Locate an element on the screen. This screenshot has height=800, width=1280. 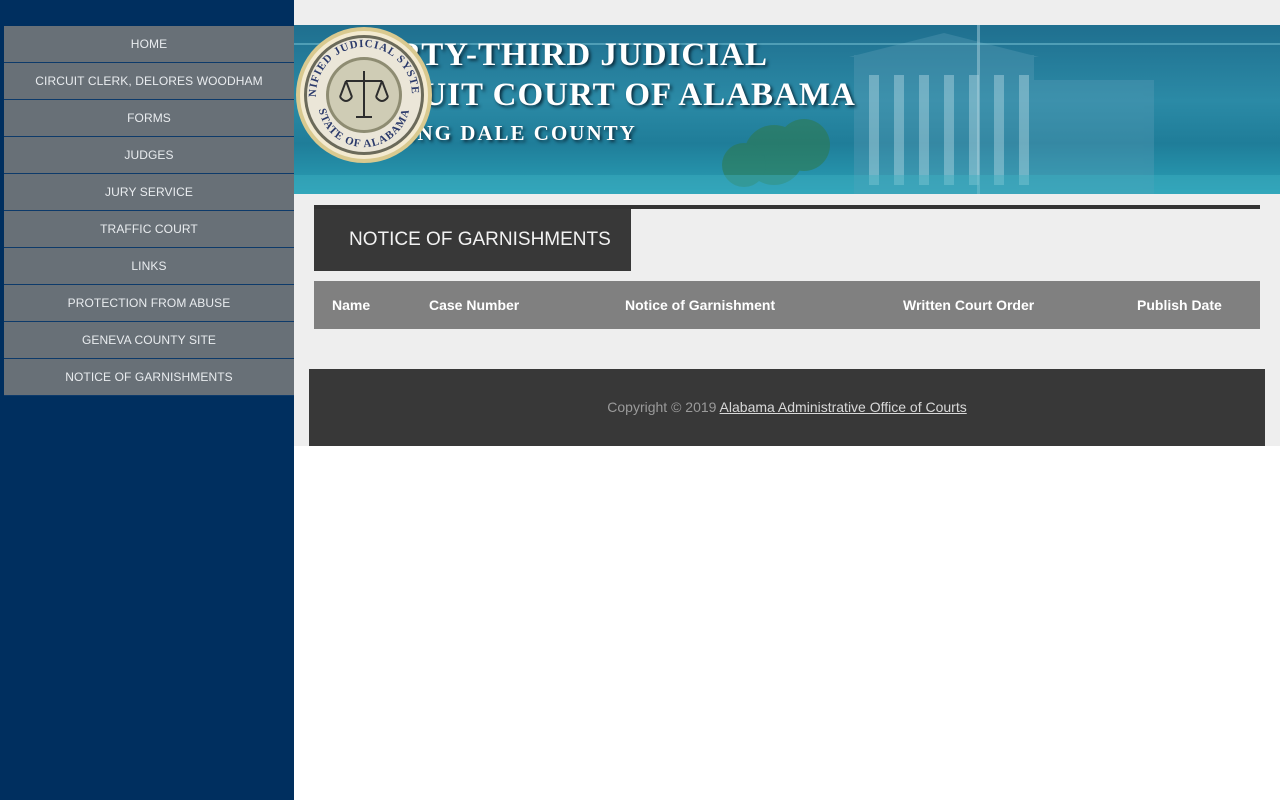
sidebar-item-forms: FORMS is located at coordinates (149, 118).